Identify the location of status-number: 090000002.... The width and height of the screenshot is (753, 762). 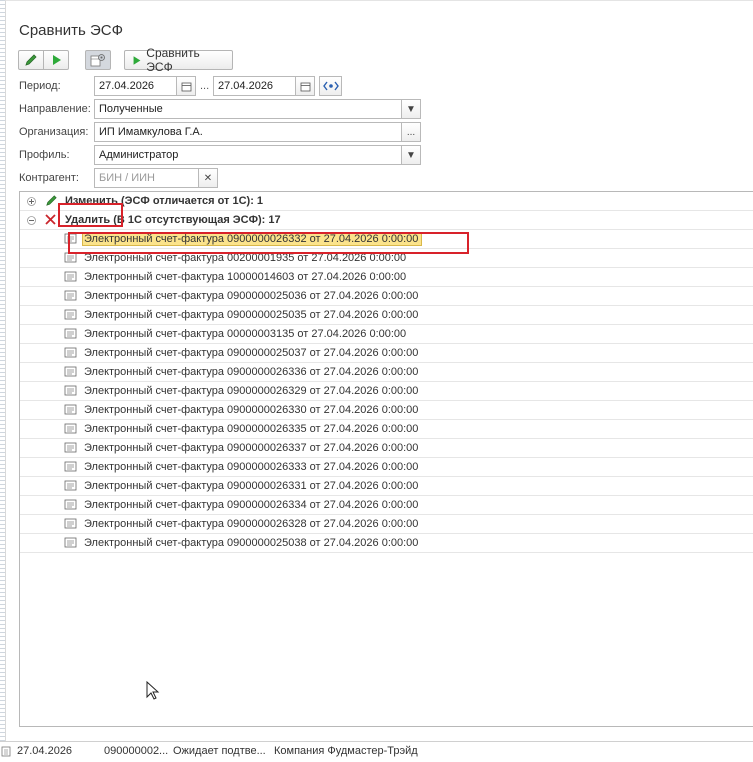
(136, 751).